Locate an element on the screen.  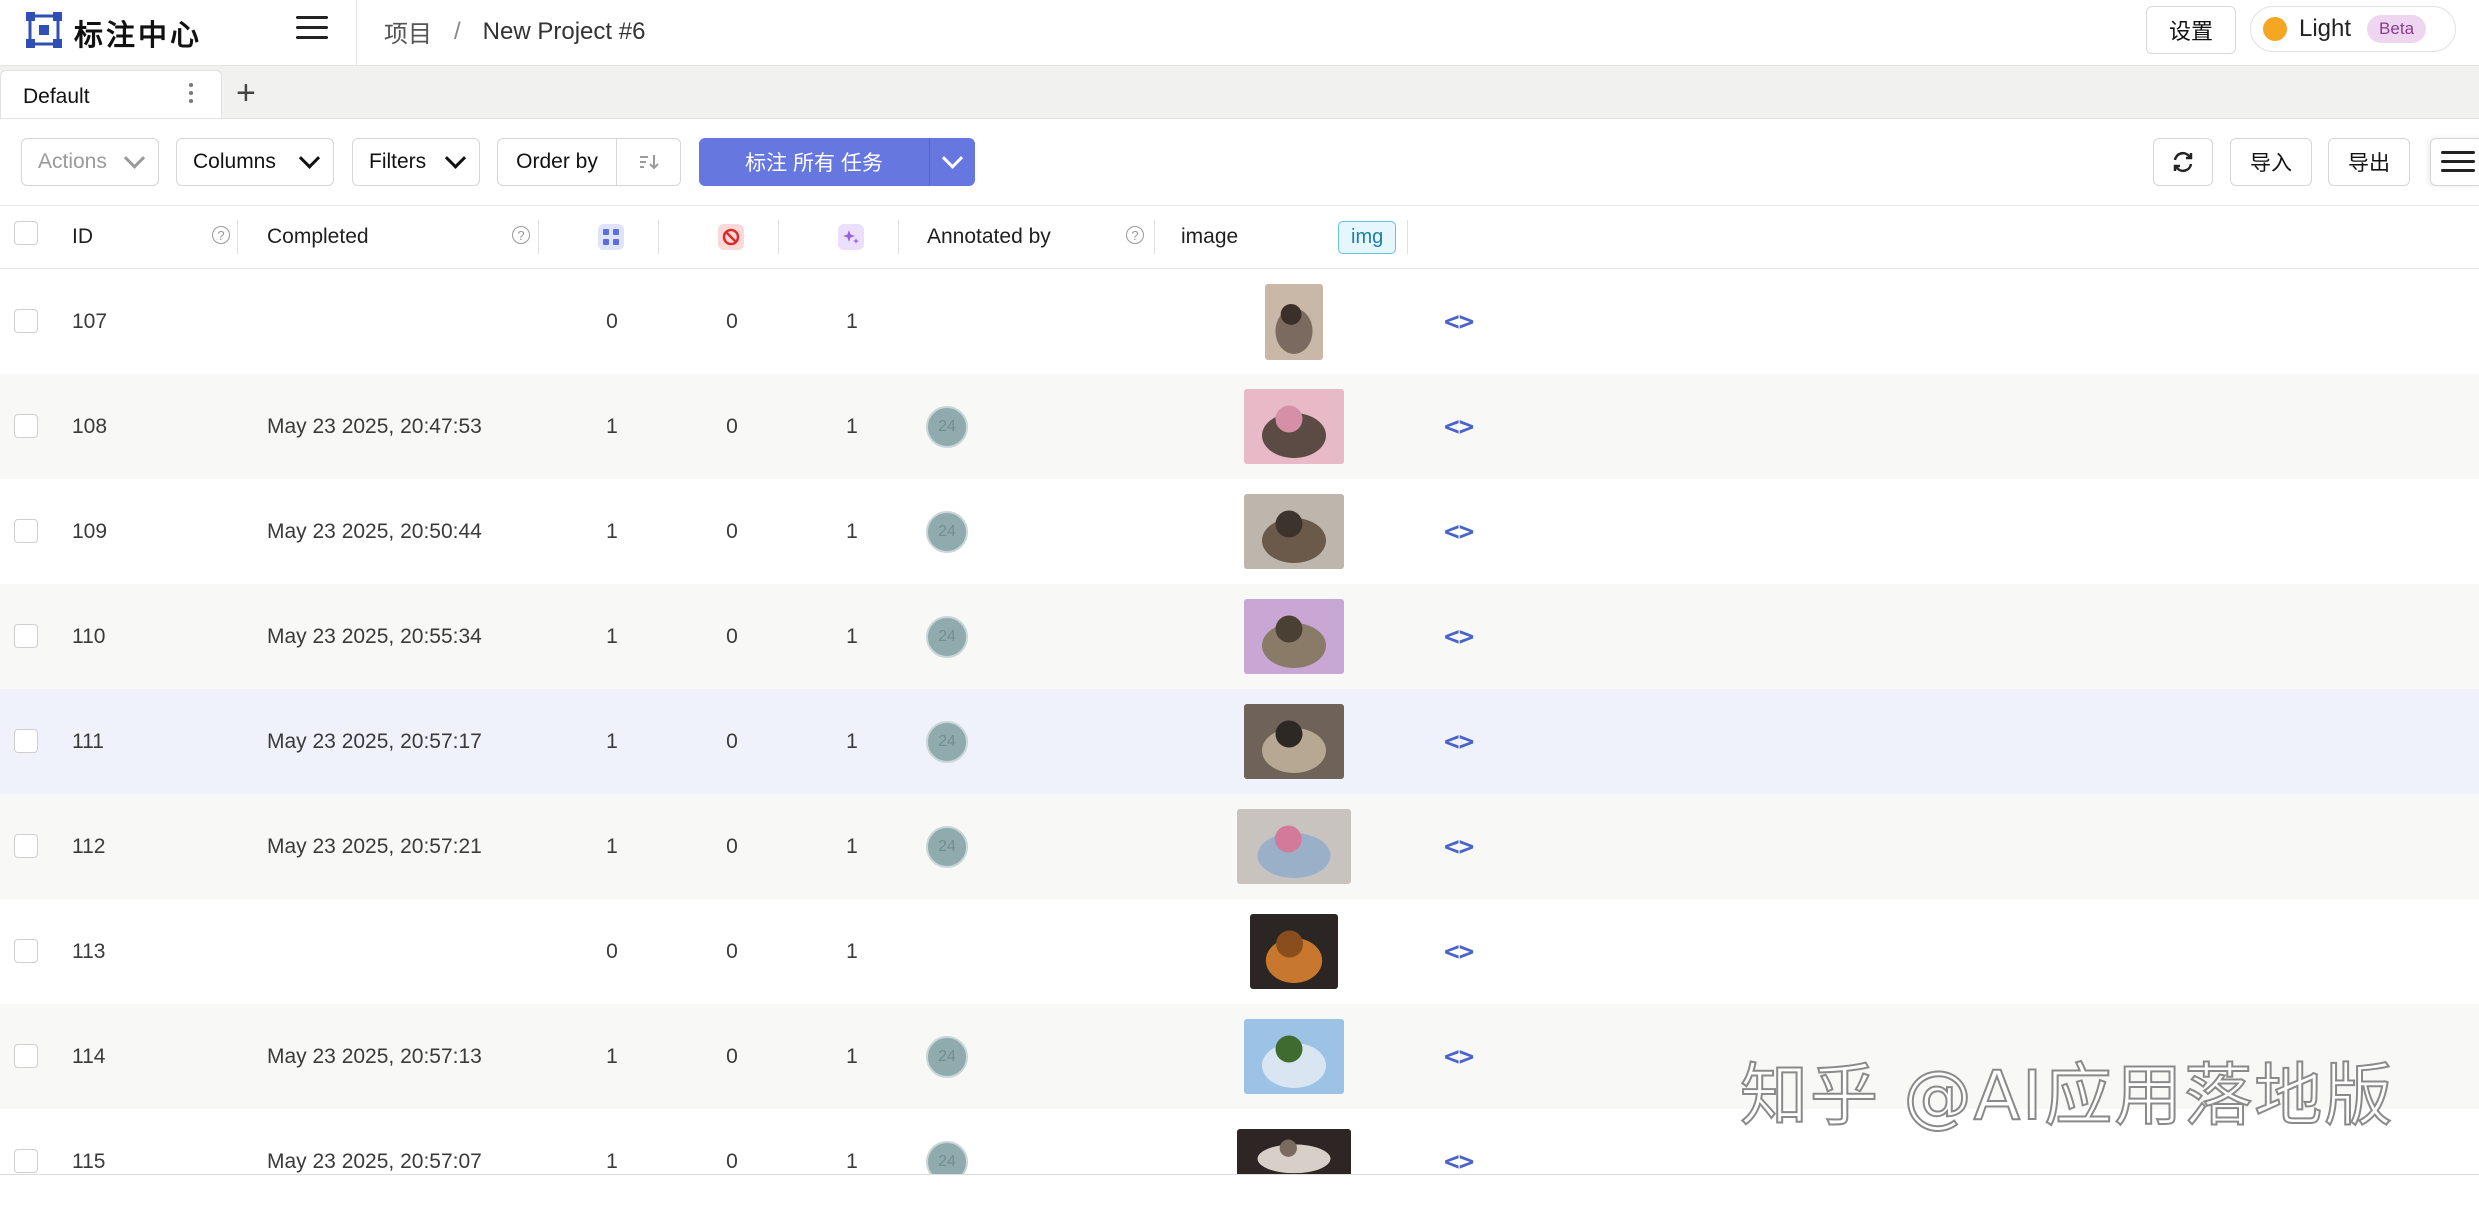
columns-dropdown: Columns is located at coordinates (255, 162).